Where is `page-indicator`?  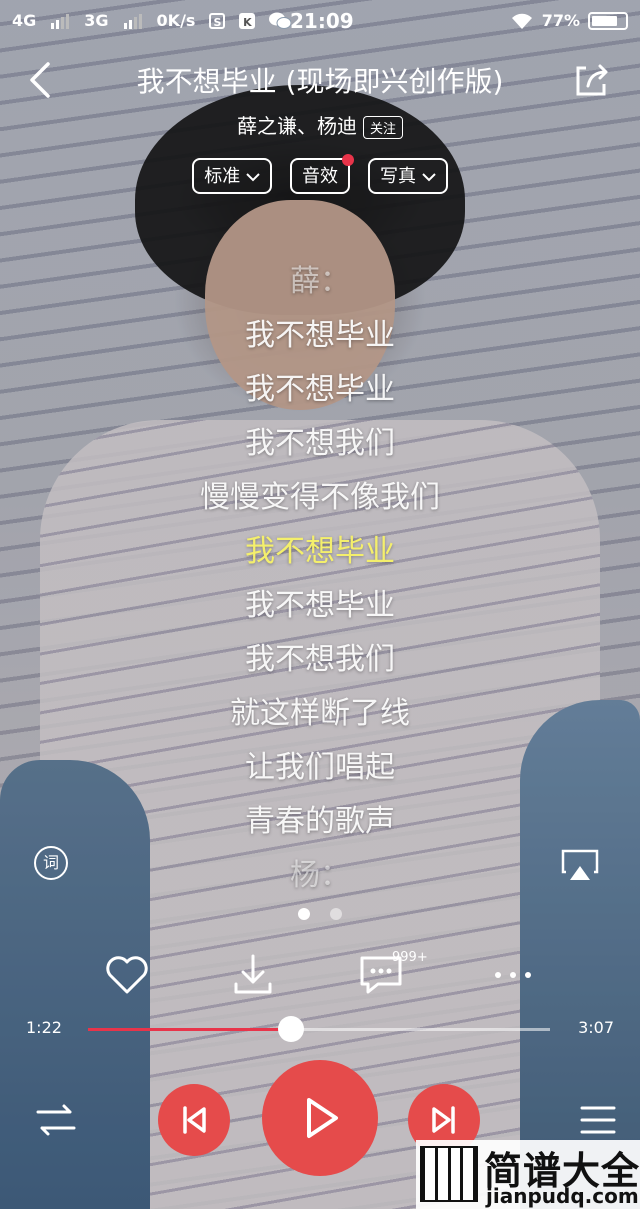 page-indicator is located at coordinates (320, 914).